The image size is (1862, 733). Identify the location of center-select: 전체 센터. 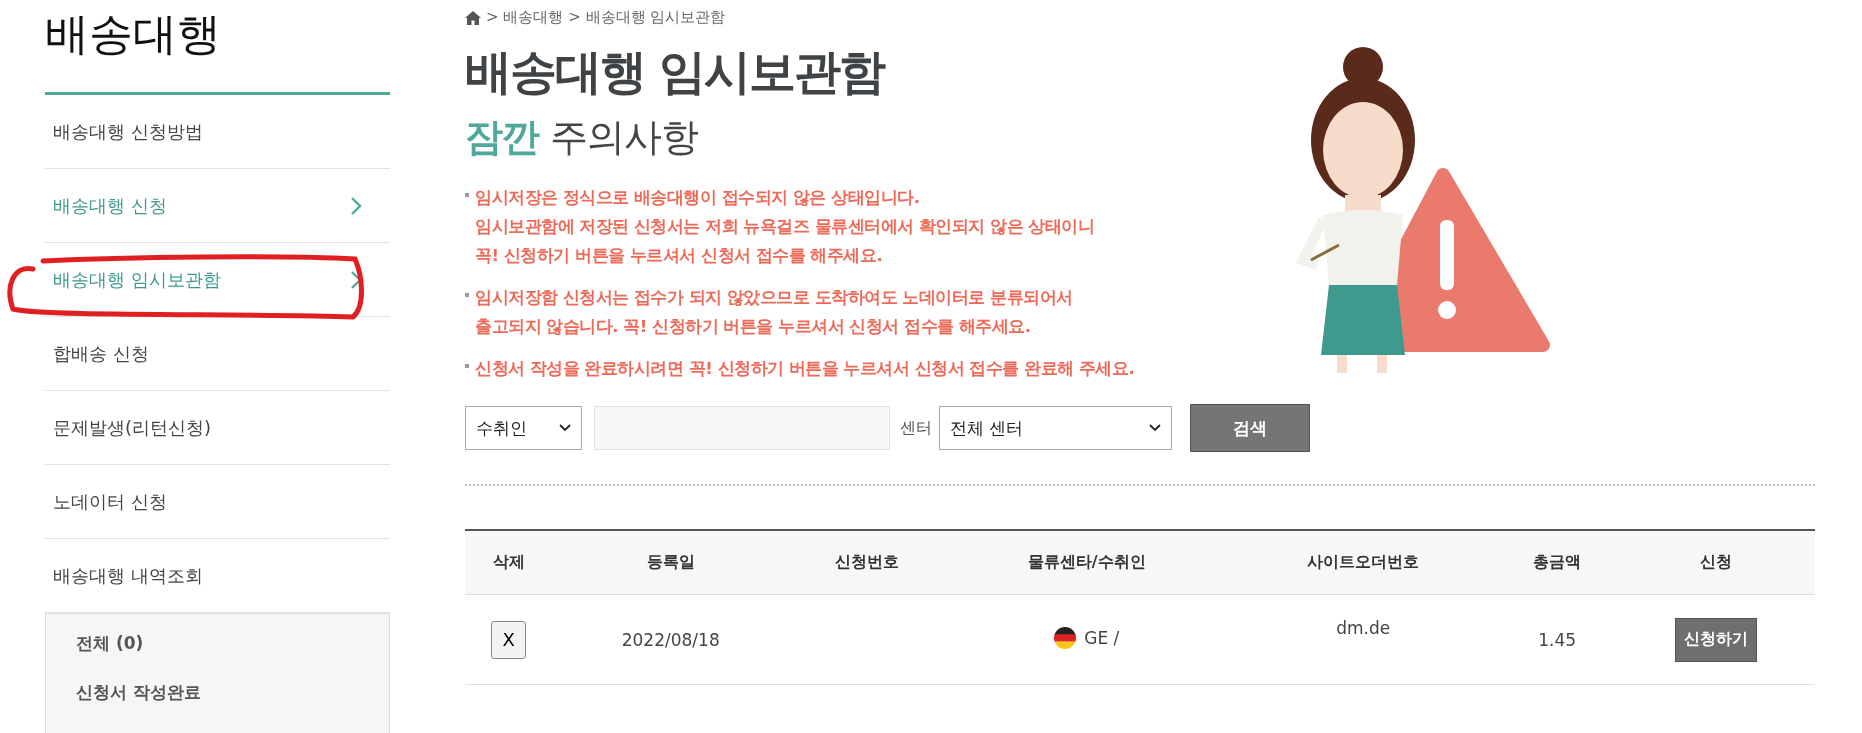
(1055, 428).